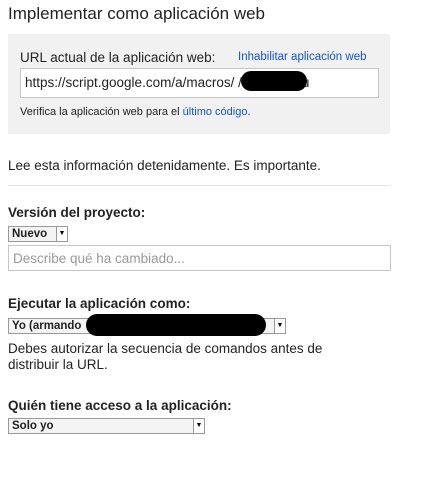 Image resolution: width=423 pixels, height=480 pixels. What do you see at coordinates (101, 112) in the screenshot?
I see `verify-prefix: Verifica la aplicación web para el` at bounding box center [101, 112].